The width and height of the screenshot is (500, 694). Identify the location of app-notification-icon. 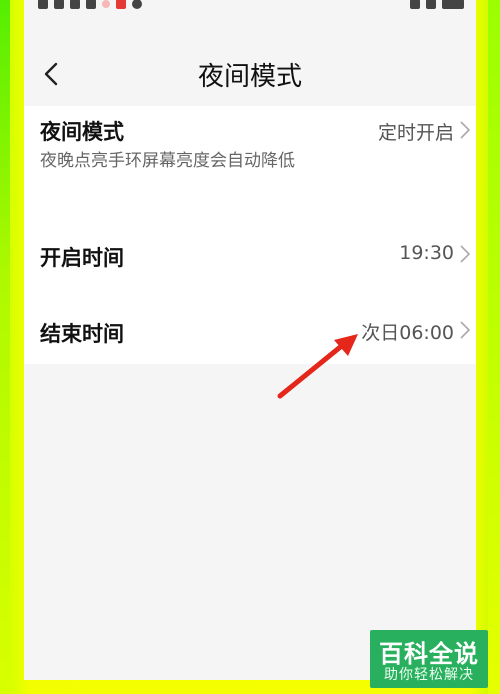
(121, 4).